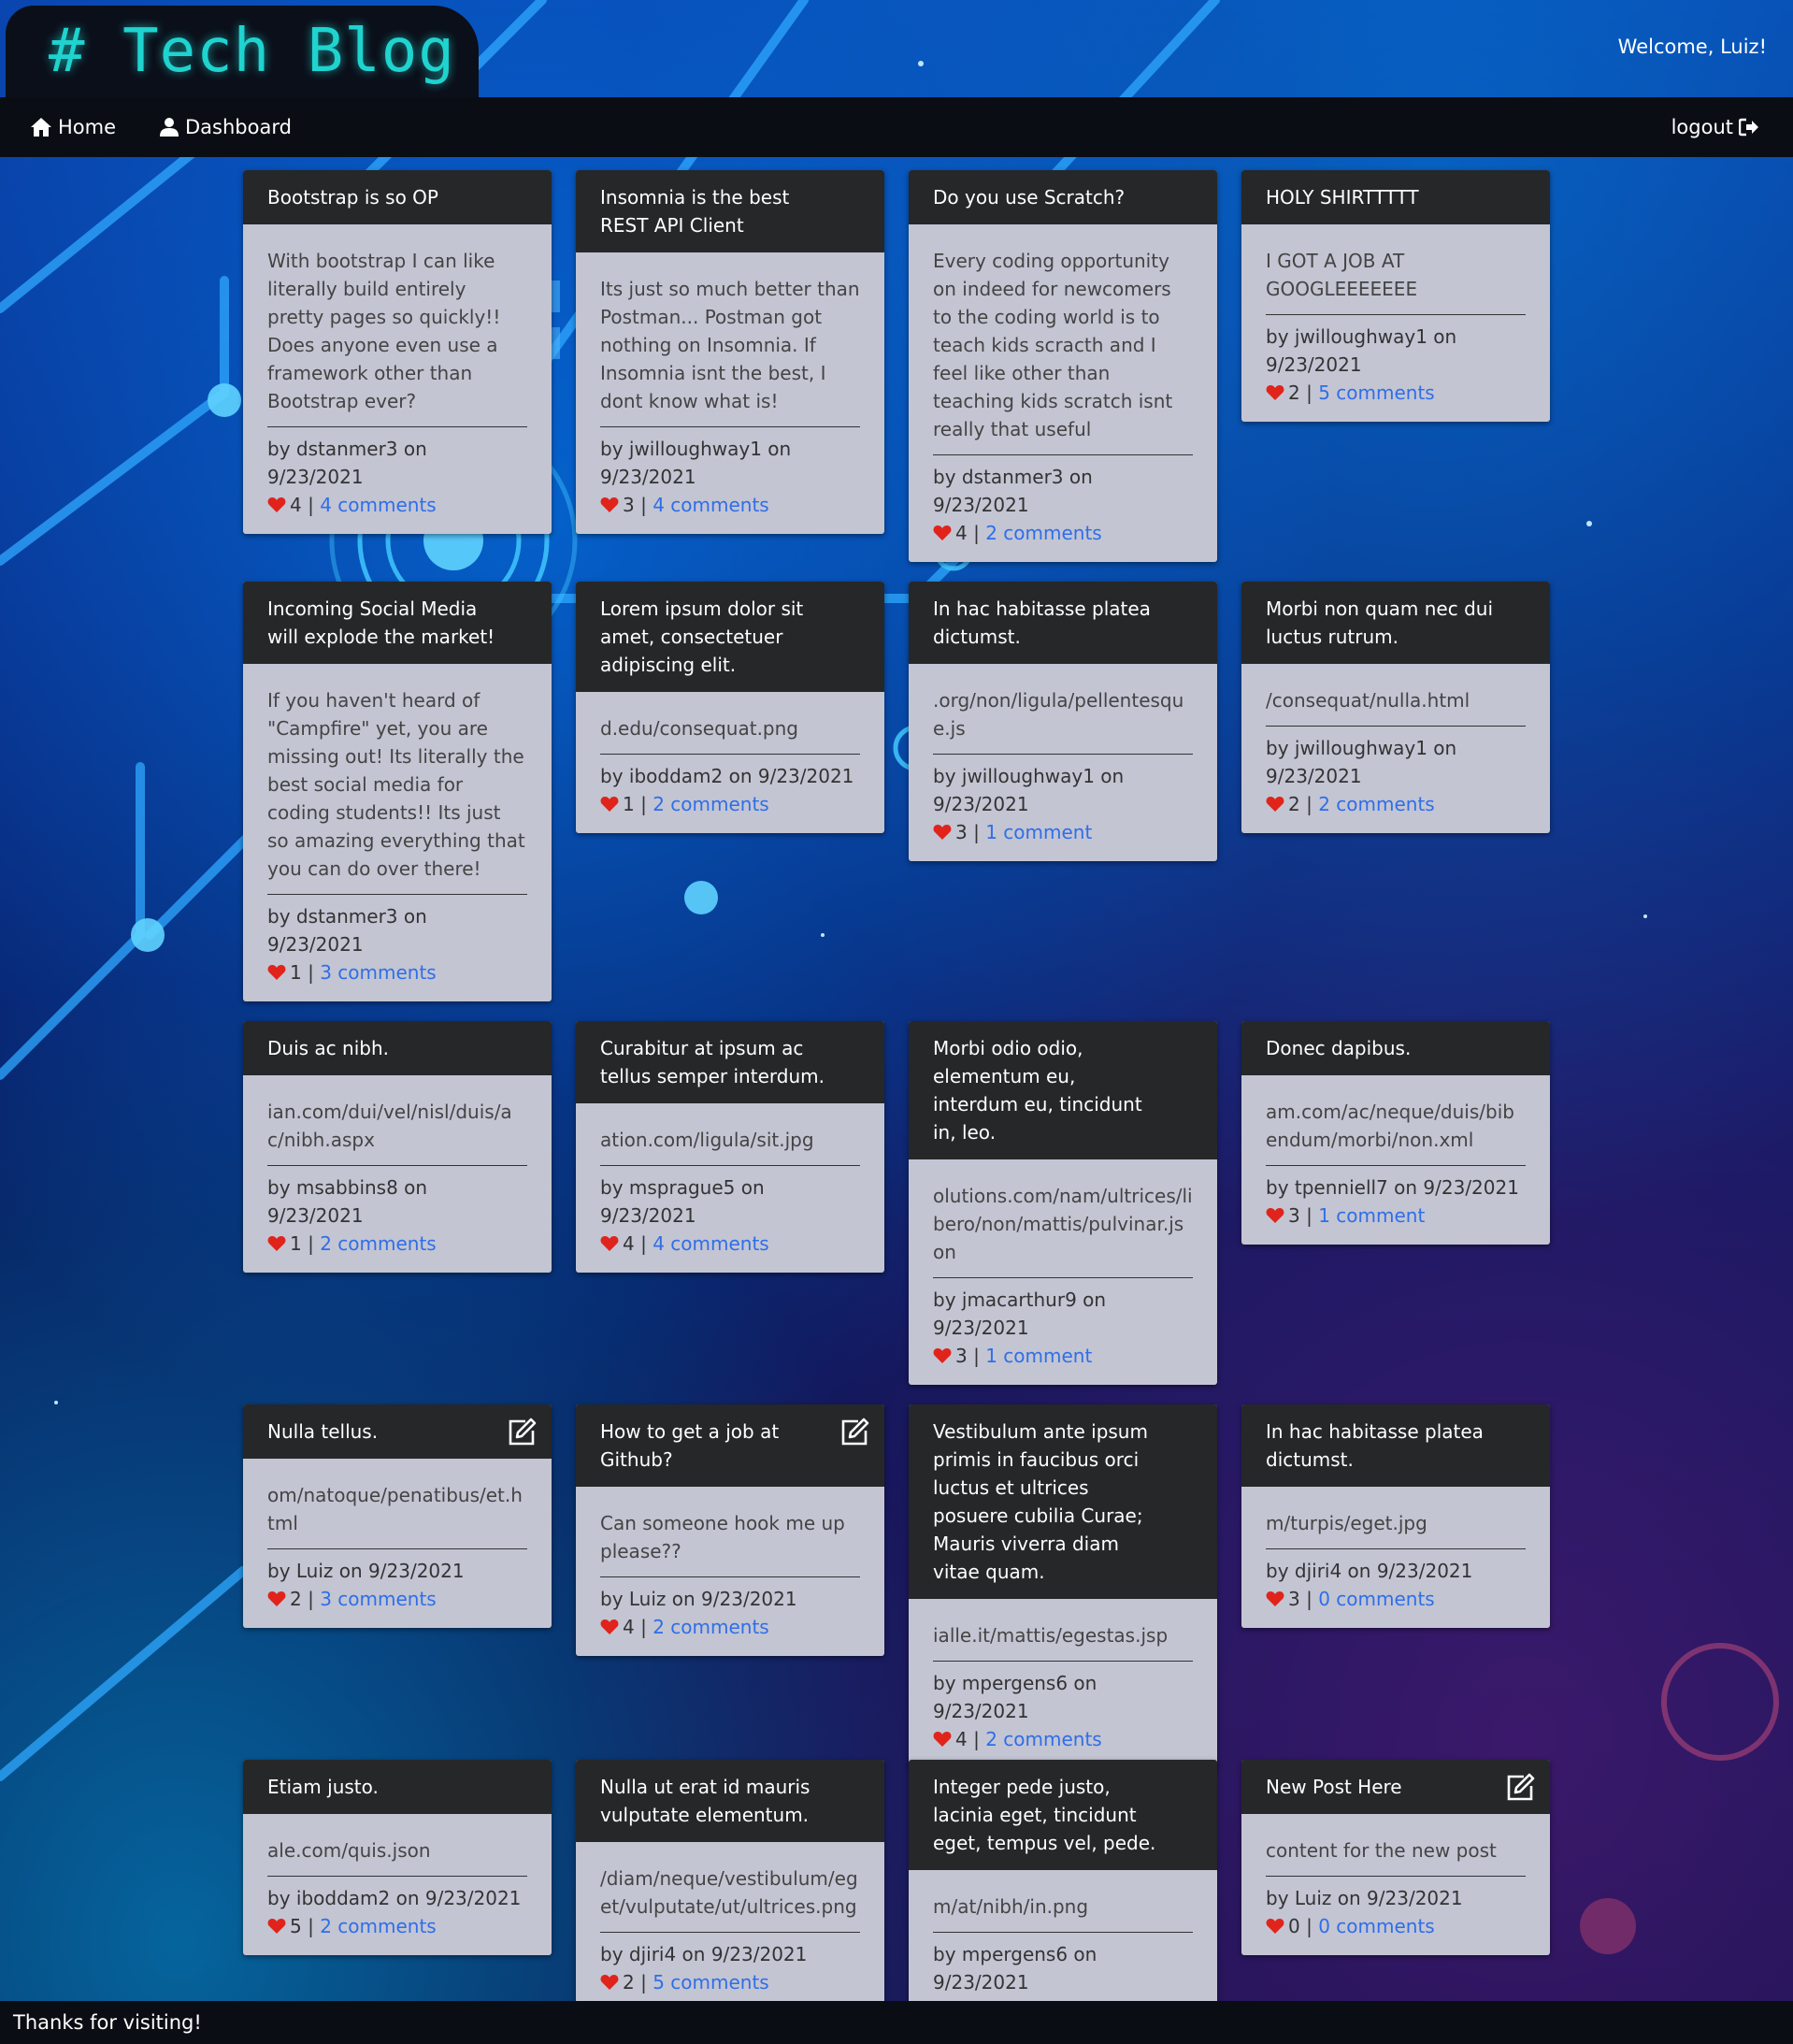 This screenshot has height=2044, width=1793. I want to click on post-title: How to get a job at Github?, so click(689, 1445).